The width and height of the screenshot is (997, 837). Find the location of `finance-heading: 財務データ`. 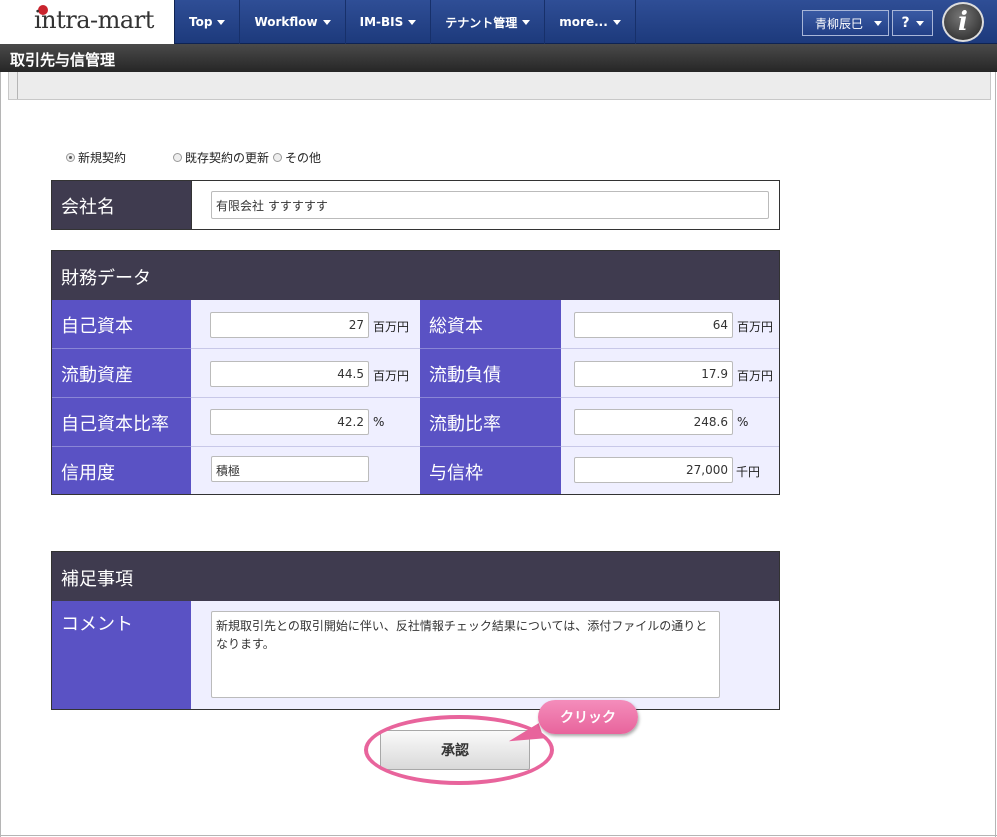

finance-heading: 財務データ is located at coordinates (415, 275).